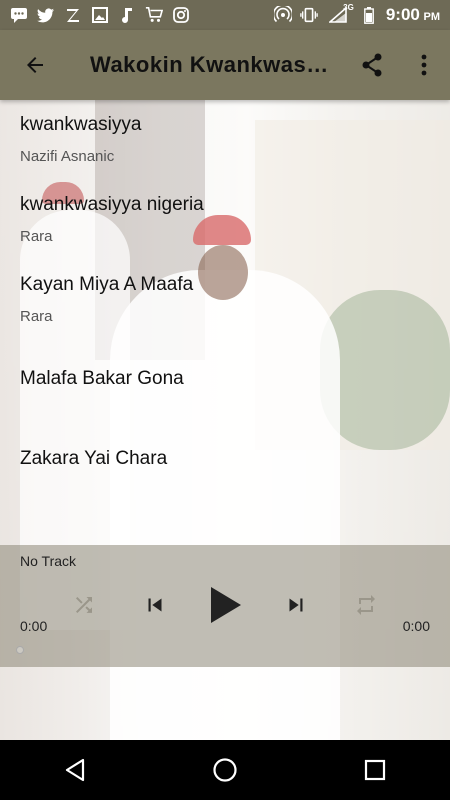 This screenshot has width=450, height=800. What do you see at coordinates (102, 378) in the screenshot?
I see `track-title: Malafa Bakar Gona` at bounding box center [102, 378].